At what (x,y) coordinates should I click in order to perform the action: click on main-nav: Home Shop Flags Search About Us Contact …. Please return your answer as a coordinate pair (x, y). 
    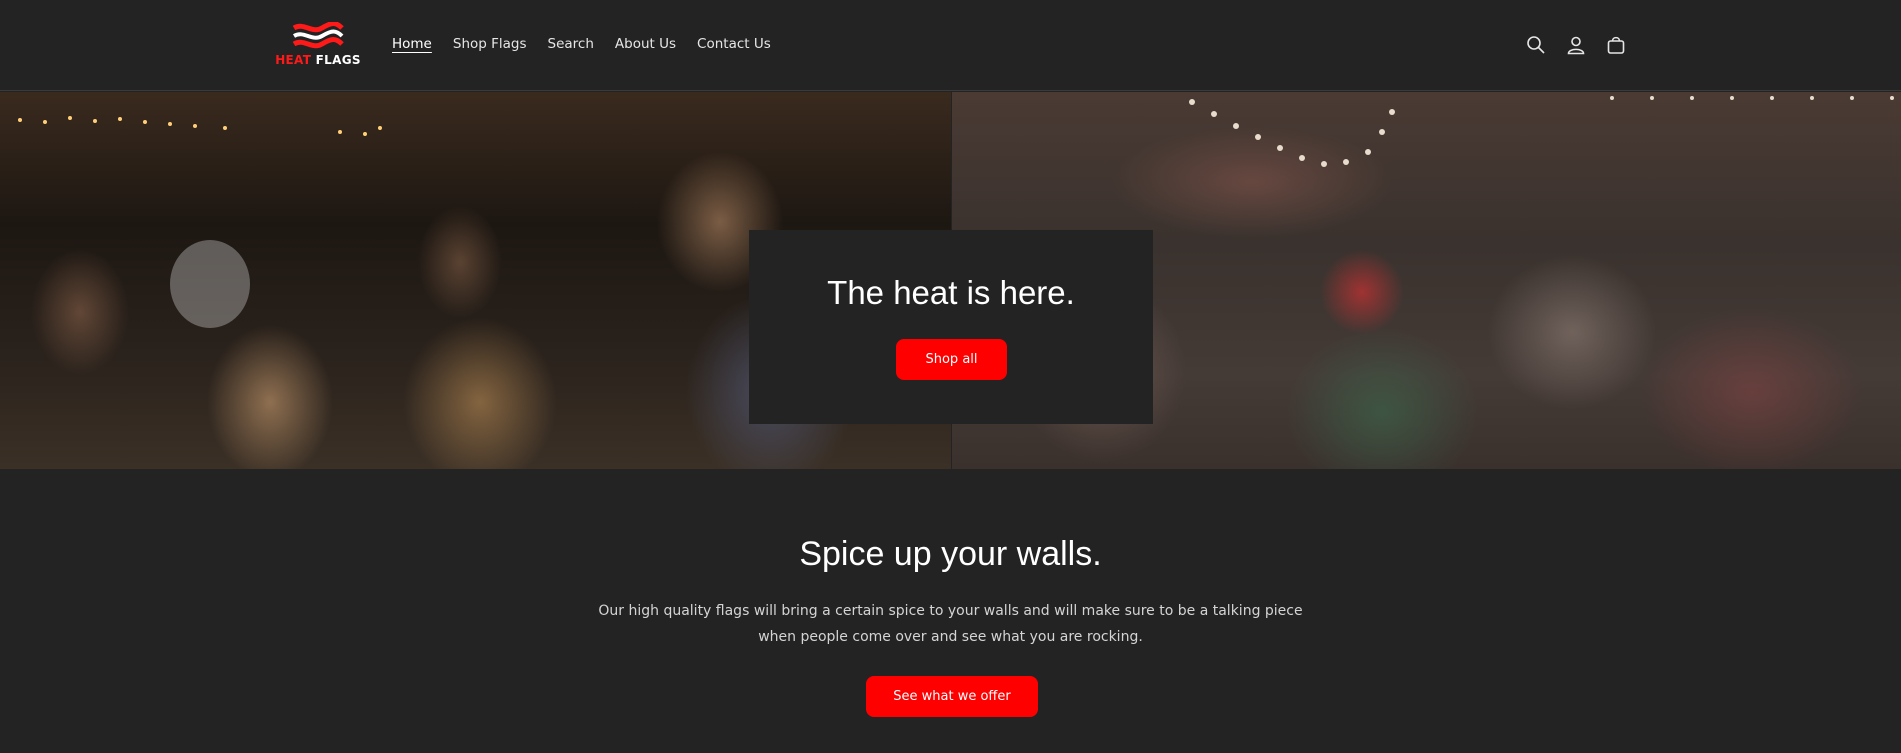
    Looking at the image, I should click on (592, 44).